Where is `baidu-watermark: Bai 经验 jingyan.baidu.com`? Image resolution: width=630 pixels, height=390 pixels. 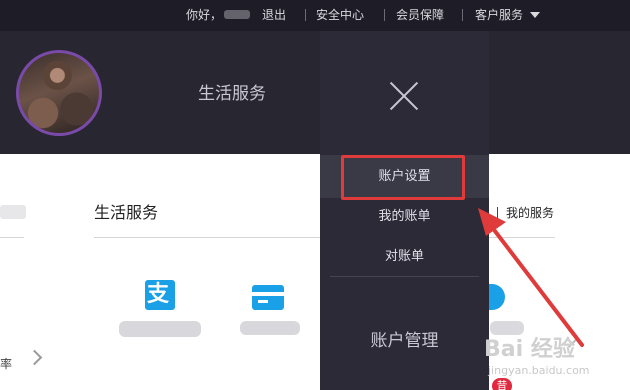
baidu-watermark: Bai 经验 jingyan.baidu.com is located at coordinates (549, 361).